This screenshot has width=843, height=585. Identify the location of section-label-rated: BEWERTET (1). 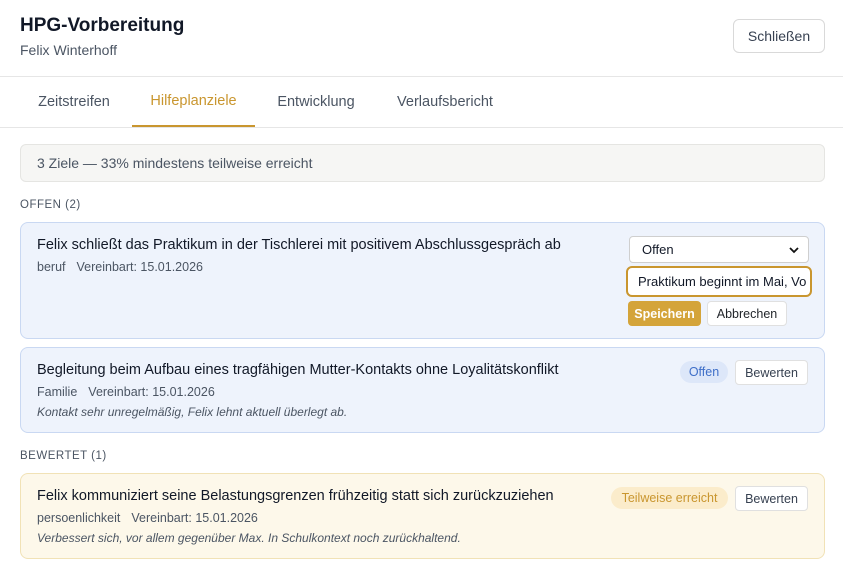
(63, 456).